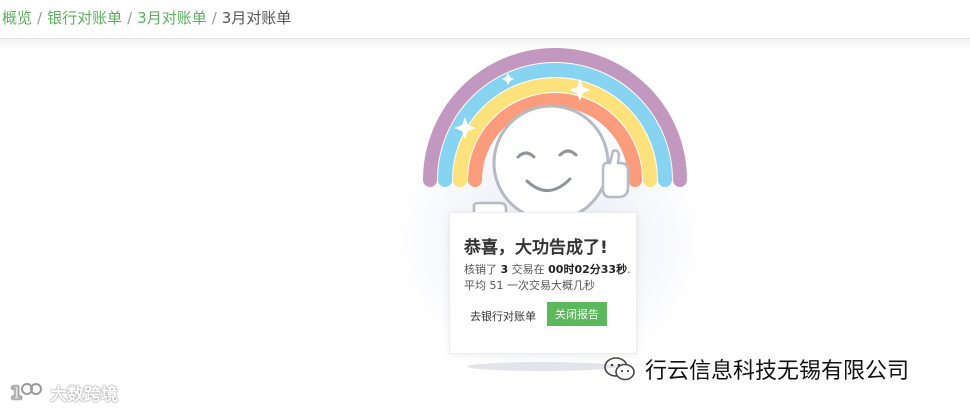 The height and width of the screenshot is (411, 970). I want to click on summary-line: 核销了 3 交易在 00时02分33秒., so click(547, 269).